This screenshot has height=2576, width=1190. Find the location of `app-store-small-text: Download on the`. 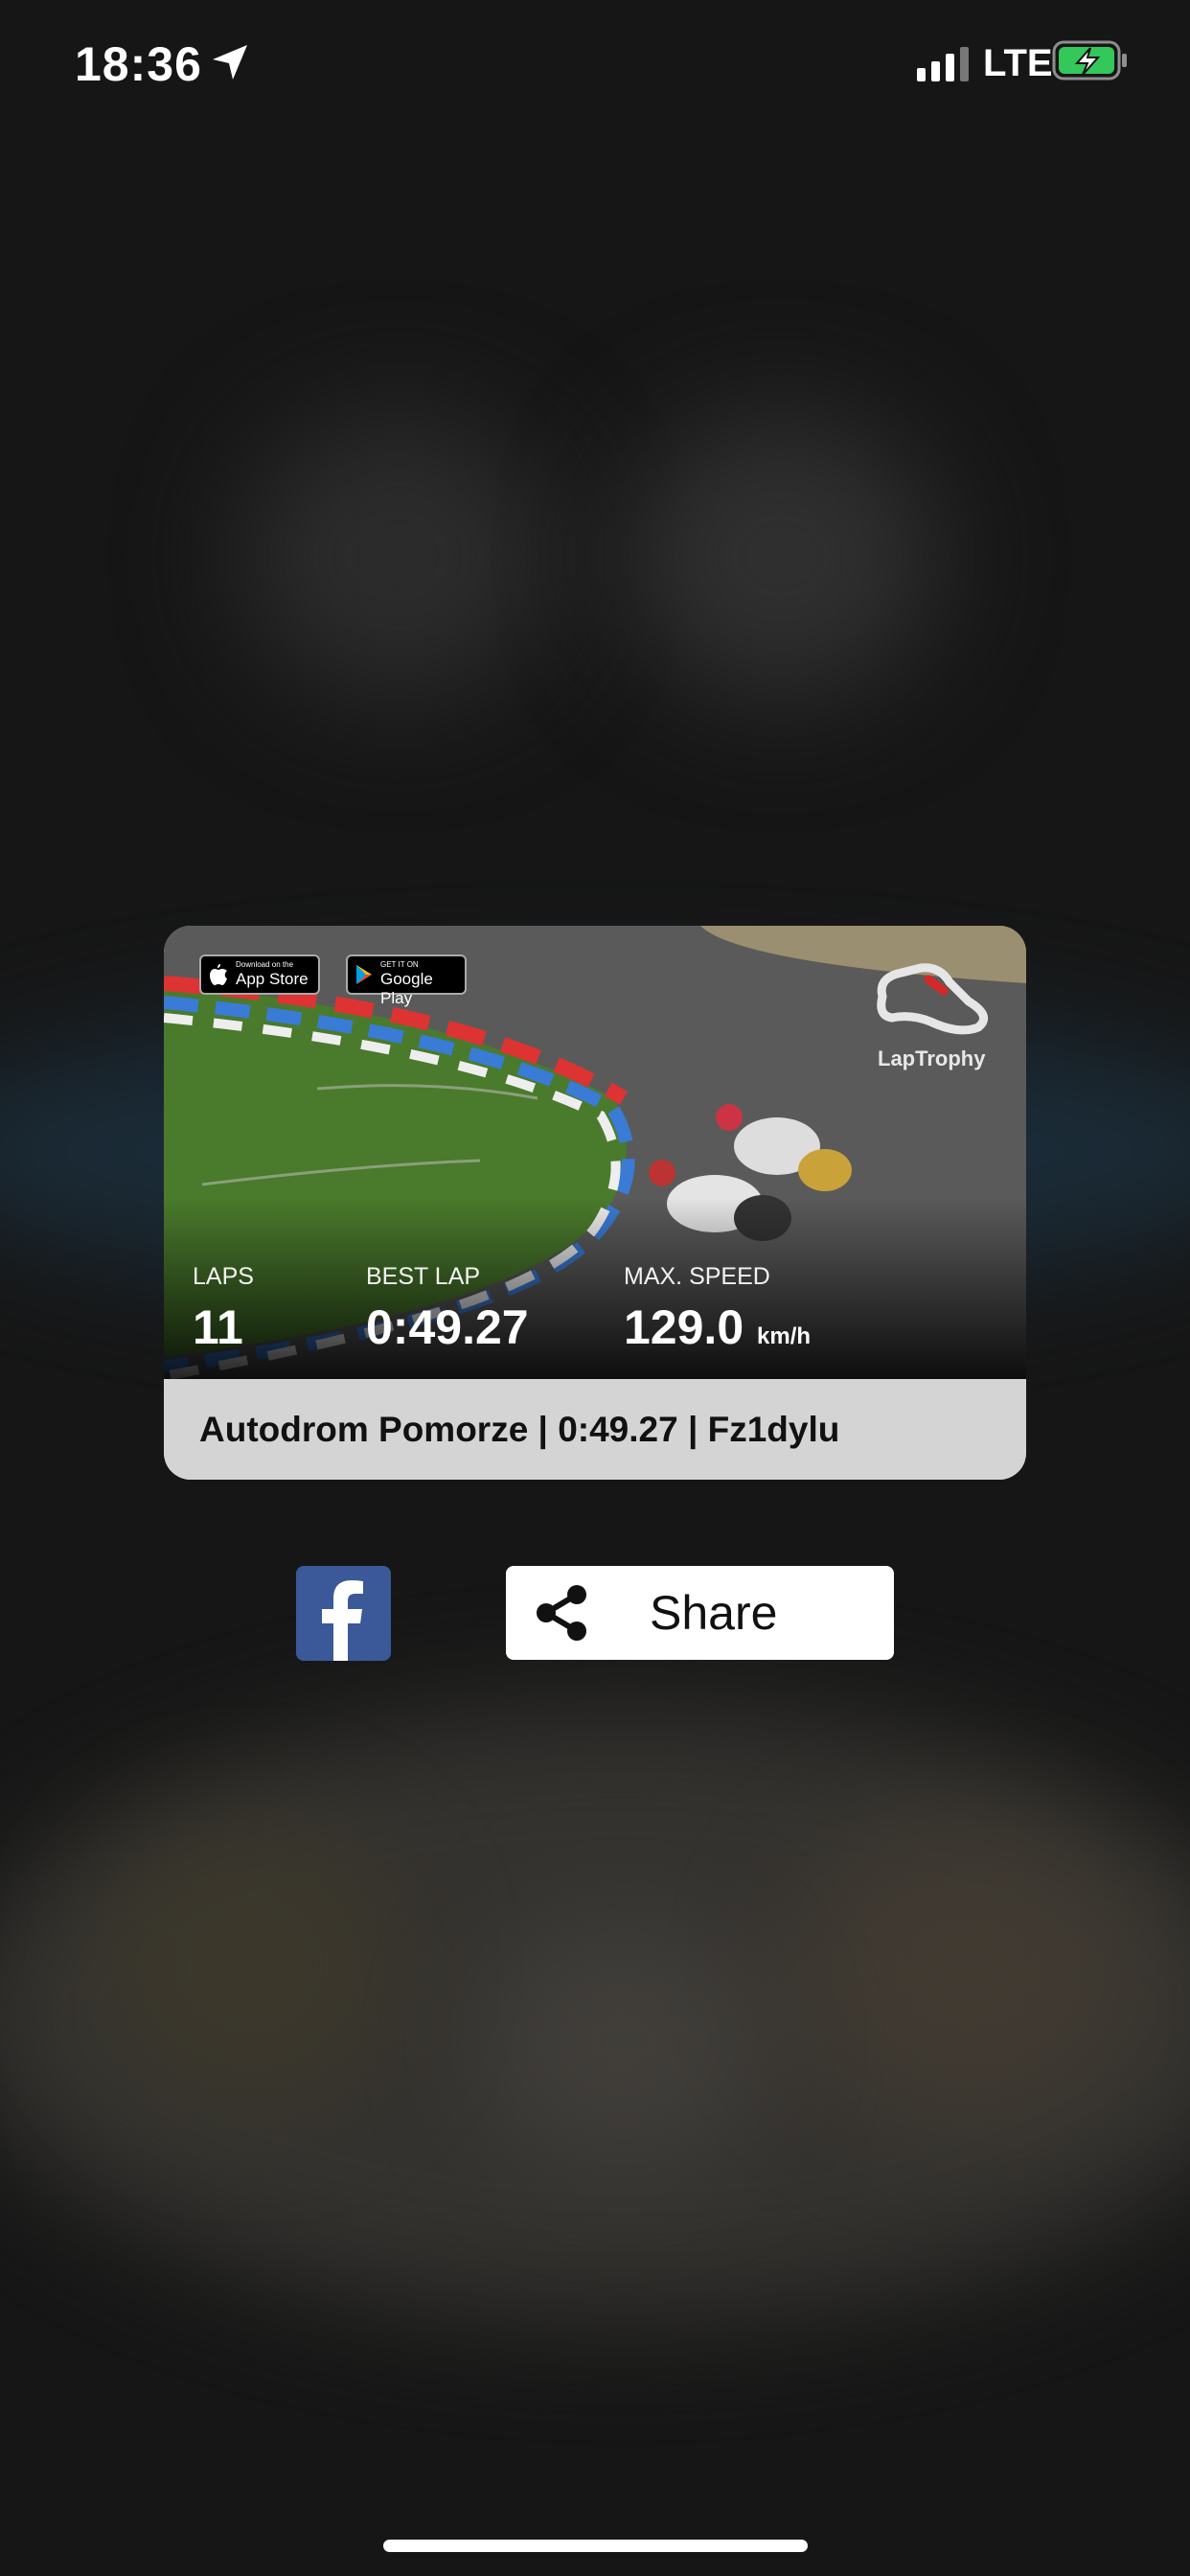

app-store-small-text: Download on the is located at coordinates (265, 964).